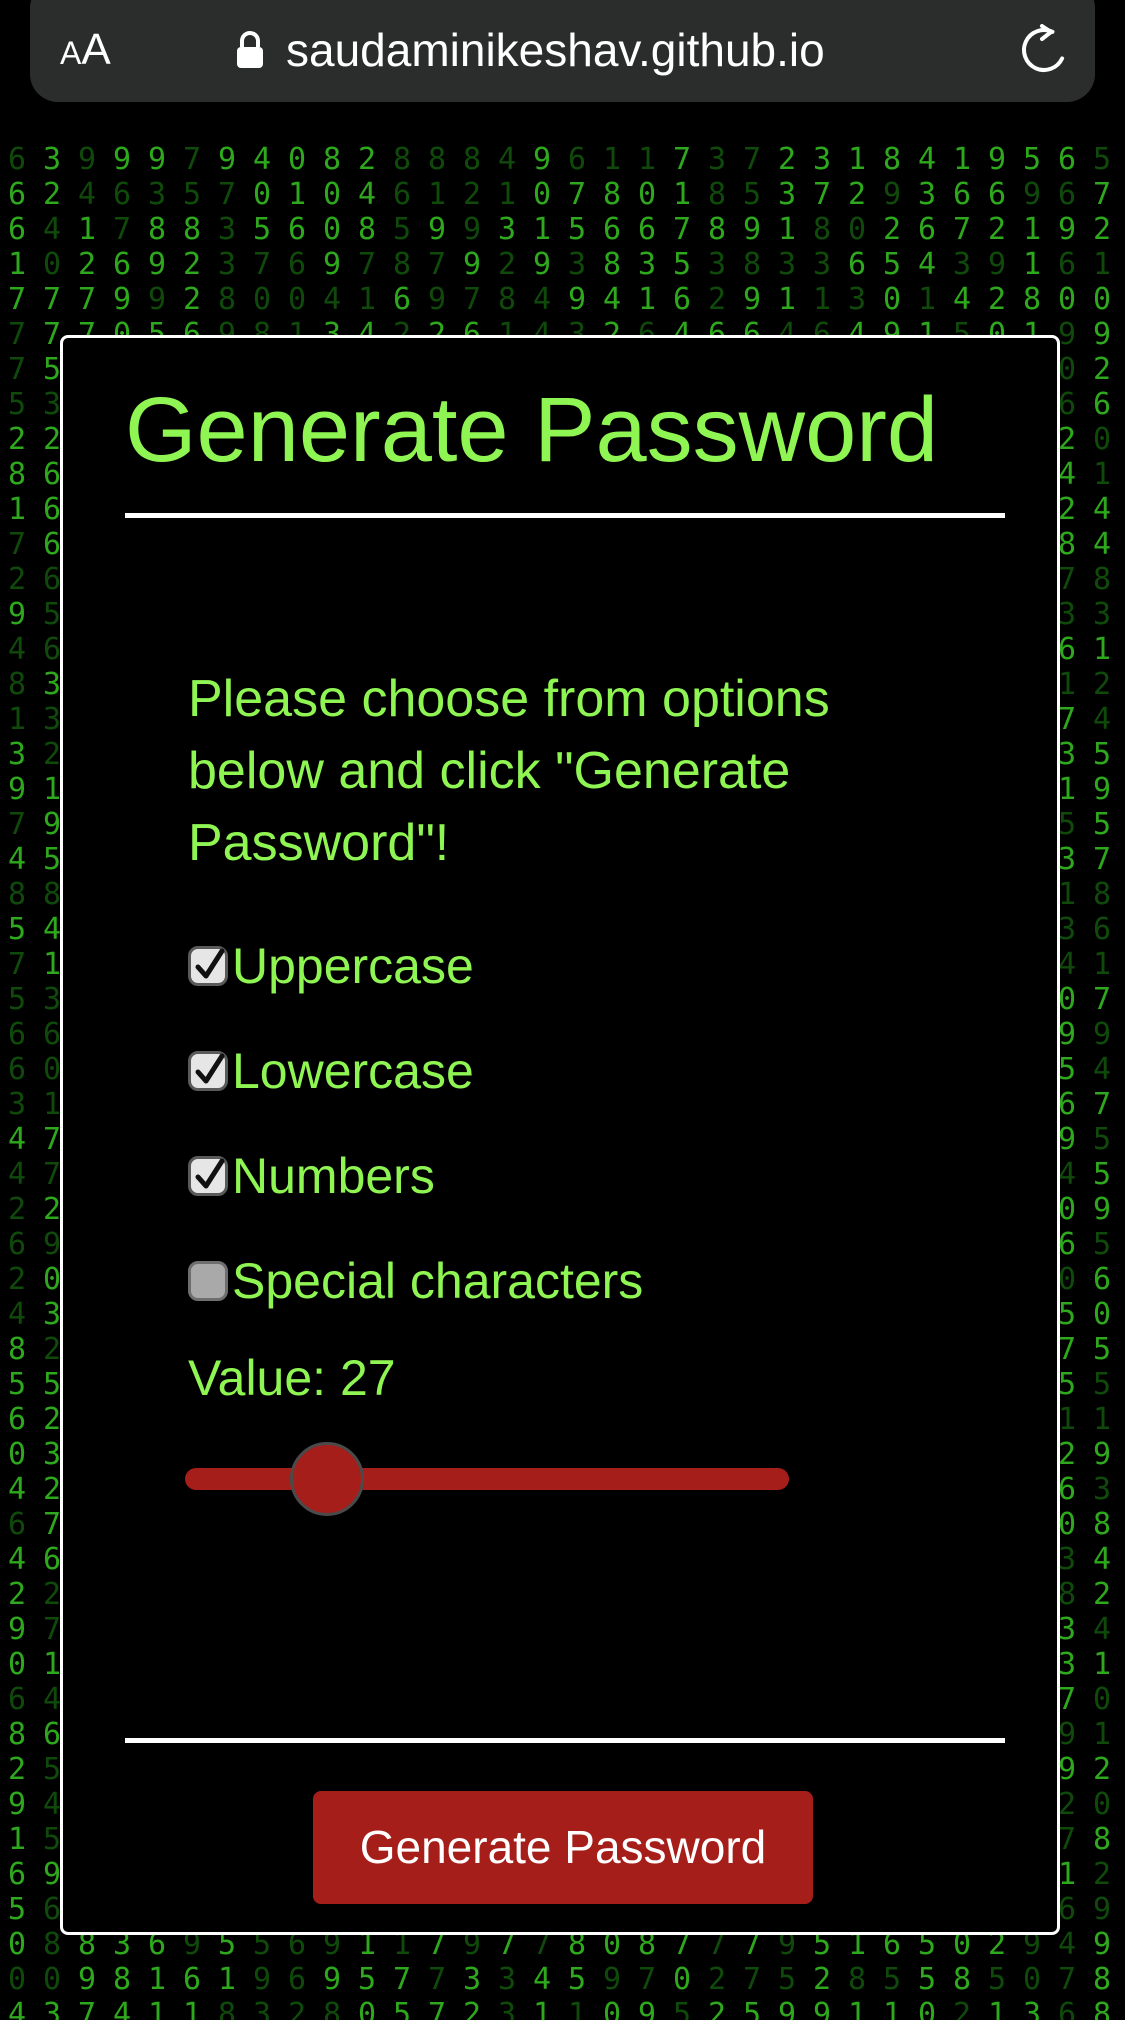 This screenshot has width=1125, height=2020. I want to click on lowercase-checkbox, so click(208, 1071).